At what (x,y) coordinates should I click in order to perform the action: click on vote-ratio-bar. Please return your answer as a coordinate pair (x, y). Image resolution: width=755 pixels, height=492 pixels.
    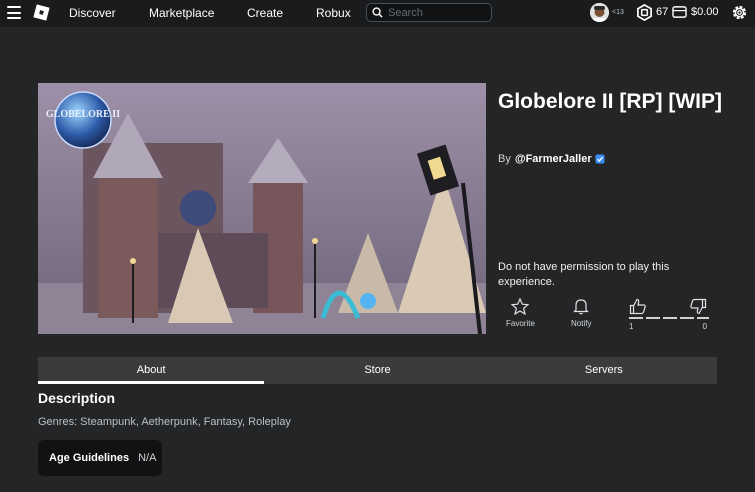
    Looking at the image, I should click on (669, 318).